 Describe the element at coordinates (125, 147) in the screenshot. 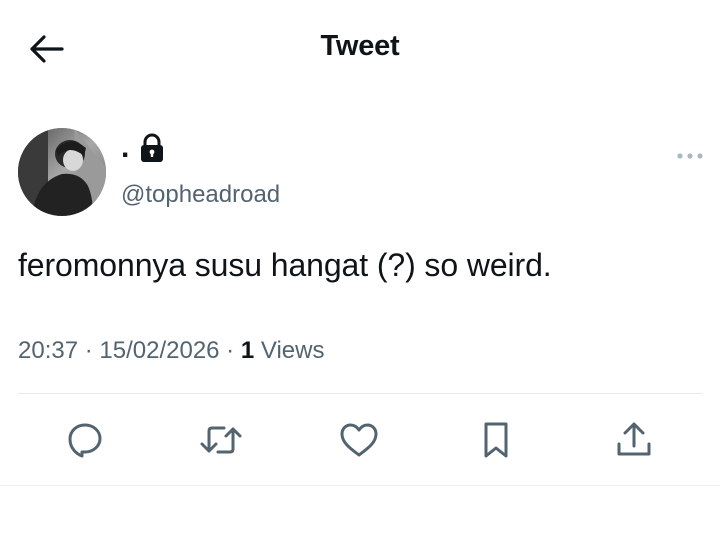

I see `display-name: .` at that location.